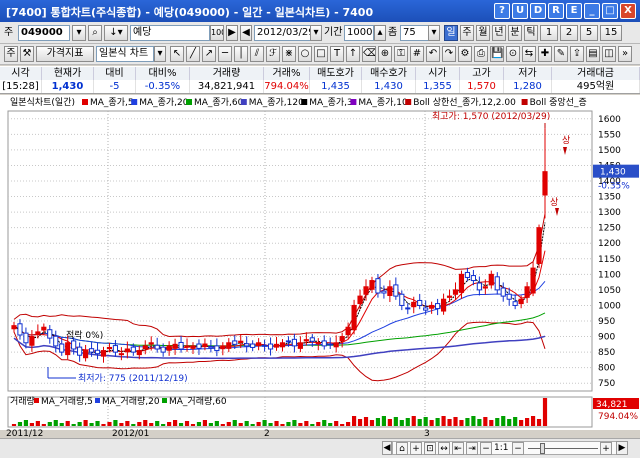  What do you see at coordinates (458, 448) in the screenshot?
I see `zoom-step-icon: ⇤` at bounding box center [458, 448].